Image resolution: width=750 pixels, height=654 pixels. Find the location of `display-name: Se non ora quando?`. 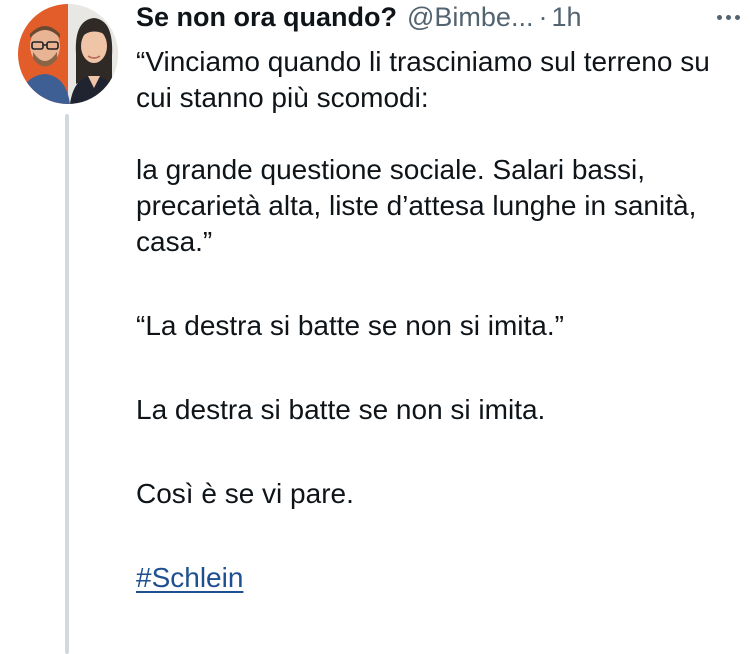

display-name: Se non ora quando? is located at coordinates (266, 17).